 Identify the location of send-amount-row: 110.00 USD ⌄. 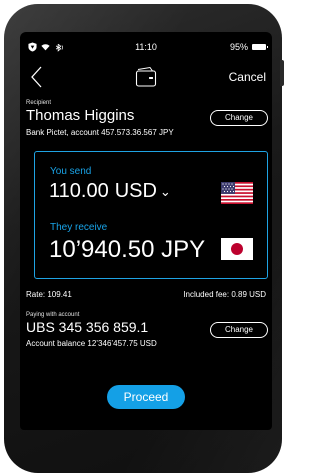
(110, 191).